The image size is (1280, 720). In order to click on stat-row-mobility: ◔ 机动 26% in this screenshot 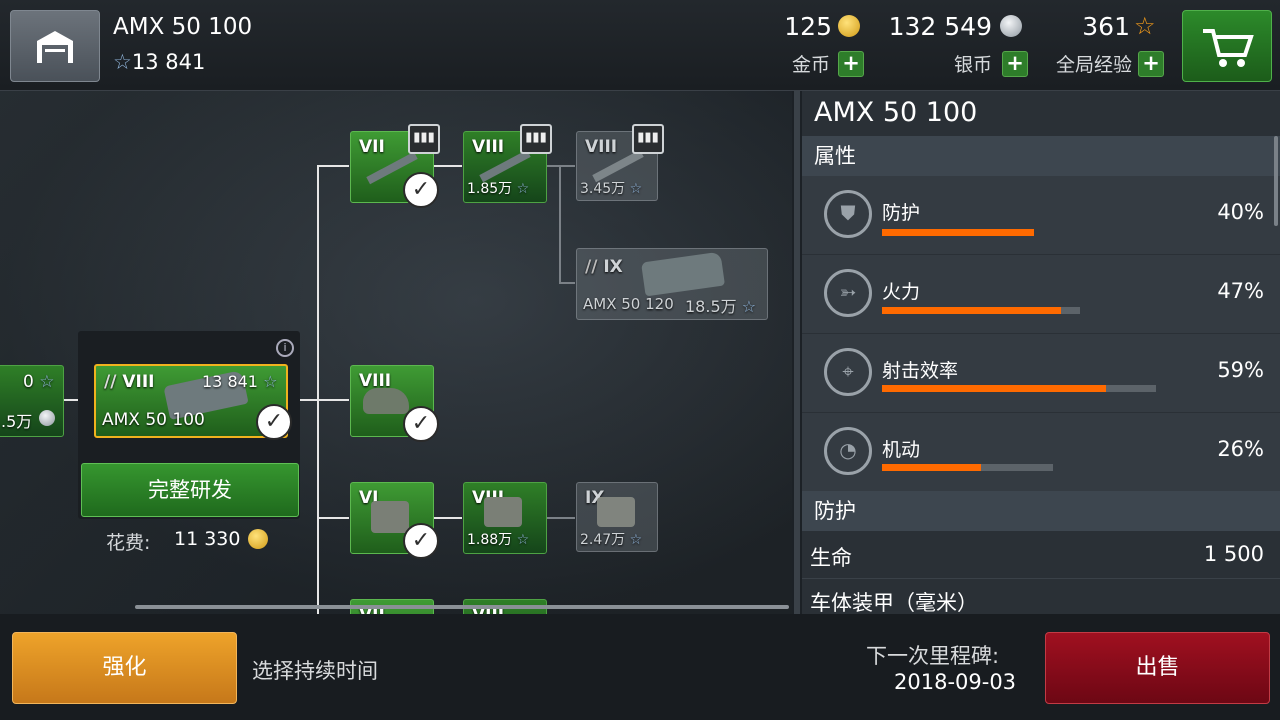, I will do `click(1041, 452)`.